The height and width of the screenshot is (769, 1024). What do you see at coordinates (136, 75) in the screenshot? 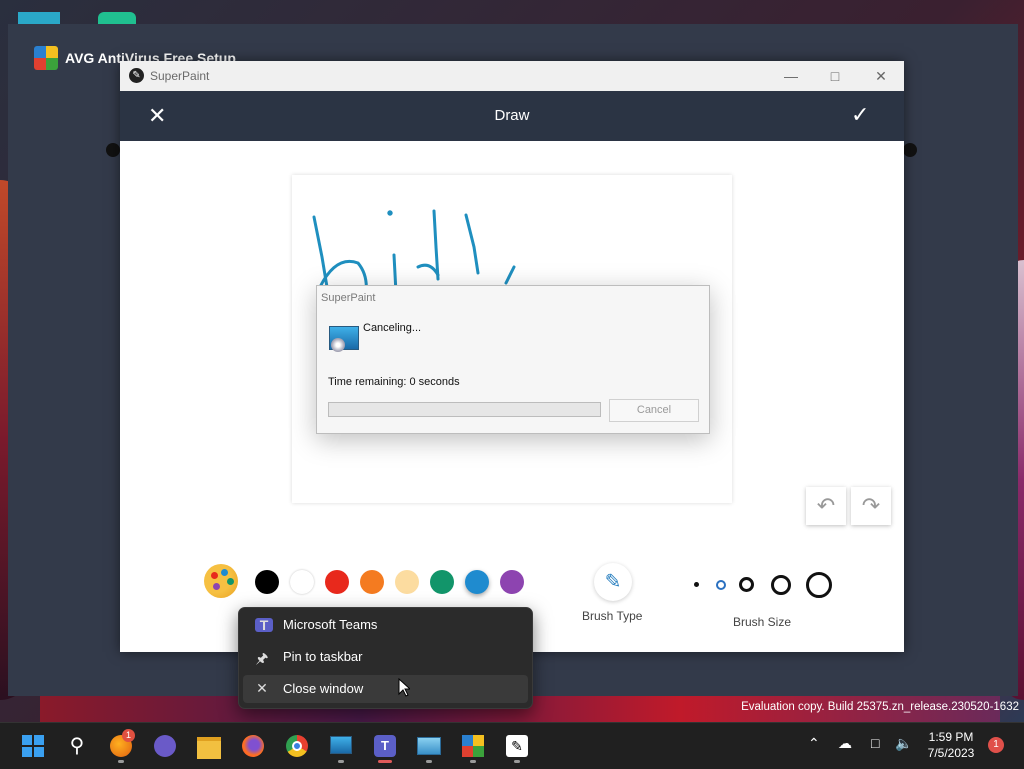
I see `superpaint-logo-icon: ✎` at bounding box center [136, 75].